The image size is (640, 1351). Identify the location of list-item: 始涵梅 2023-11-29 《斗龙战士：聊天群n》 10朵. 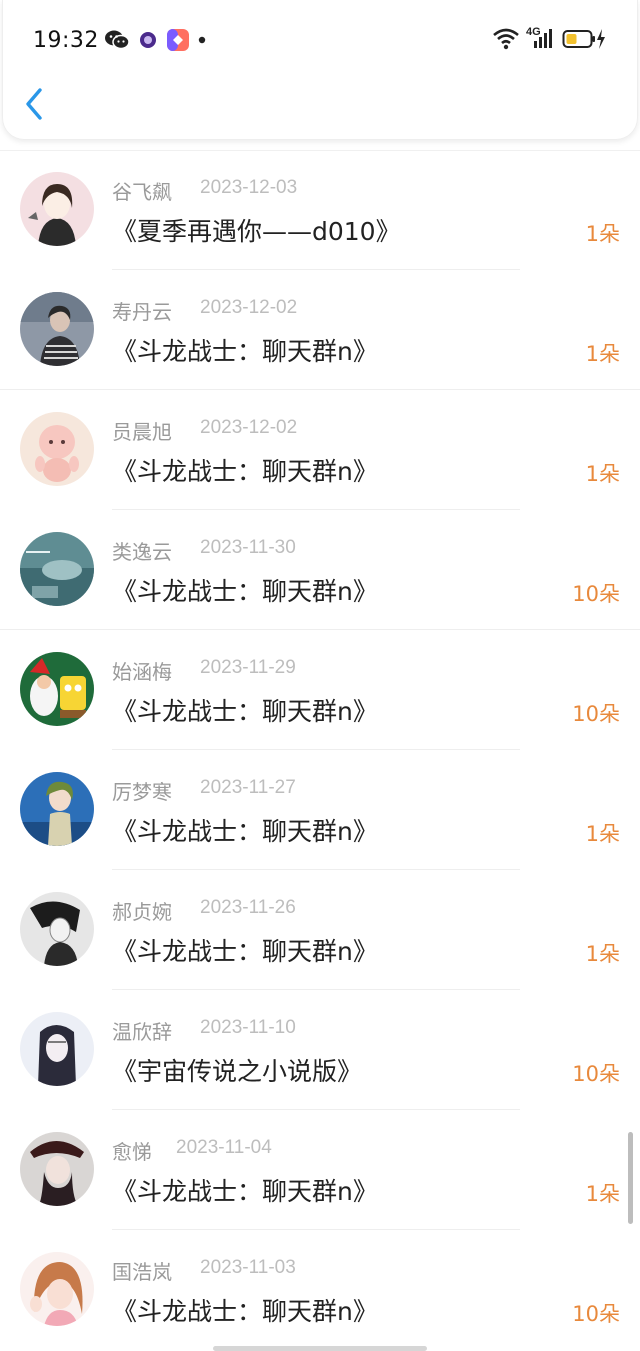
(320, 690).